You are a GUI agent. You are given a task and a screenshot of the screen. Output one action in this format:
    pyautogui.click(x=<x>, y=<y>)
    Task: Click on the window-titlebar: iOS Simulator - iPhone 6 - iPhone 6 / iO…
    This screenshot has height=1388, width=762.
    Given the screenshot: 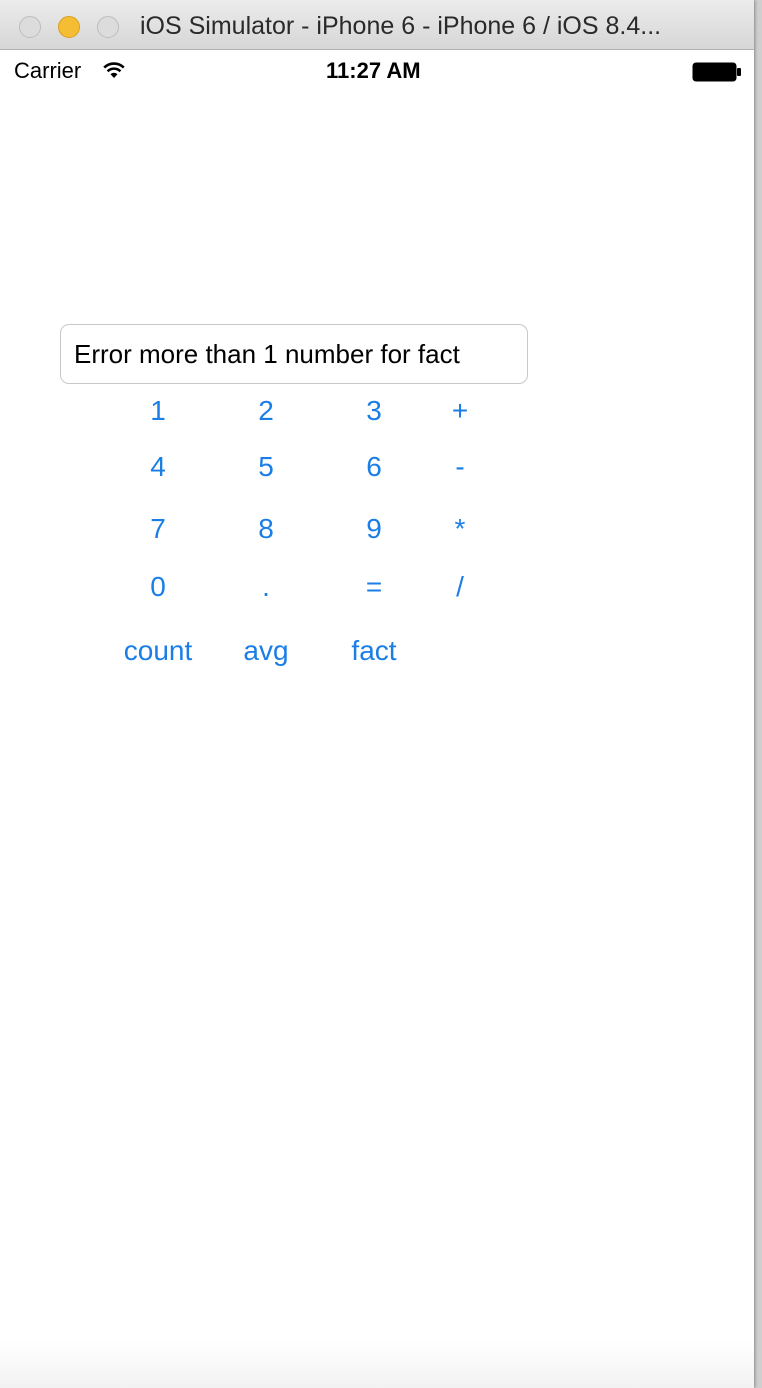 What is the action you would take?
    pyautogui.click(x=377, y=25)
    